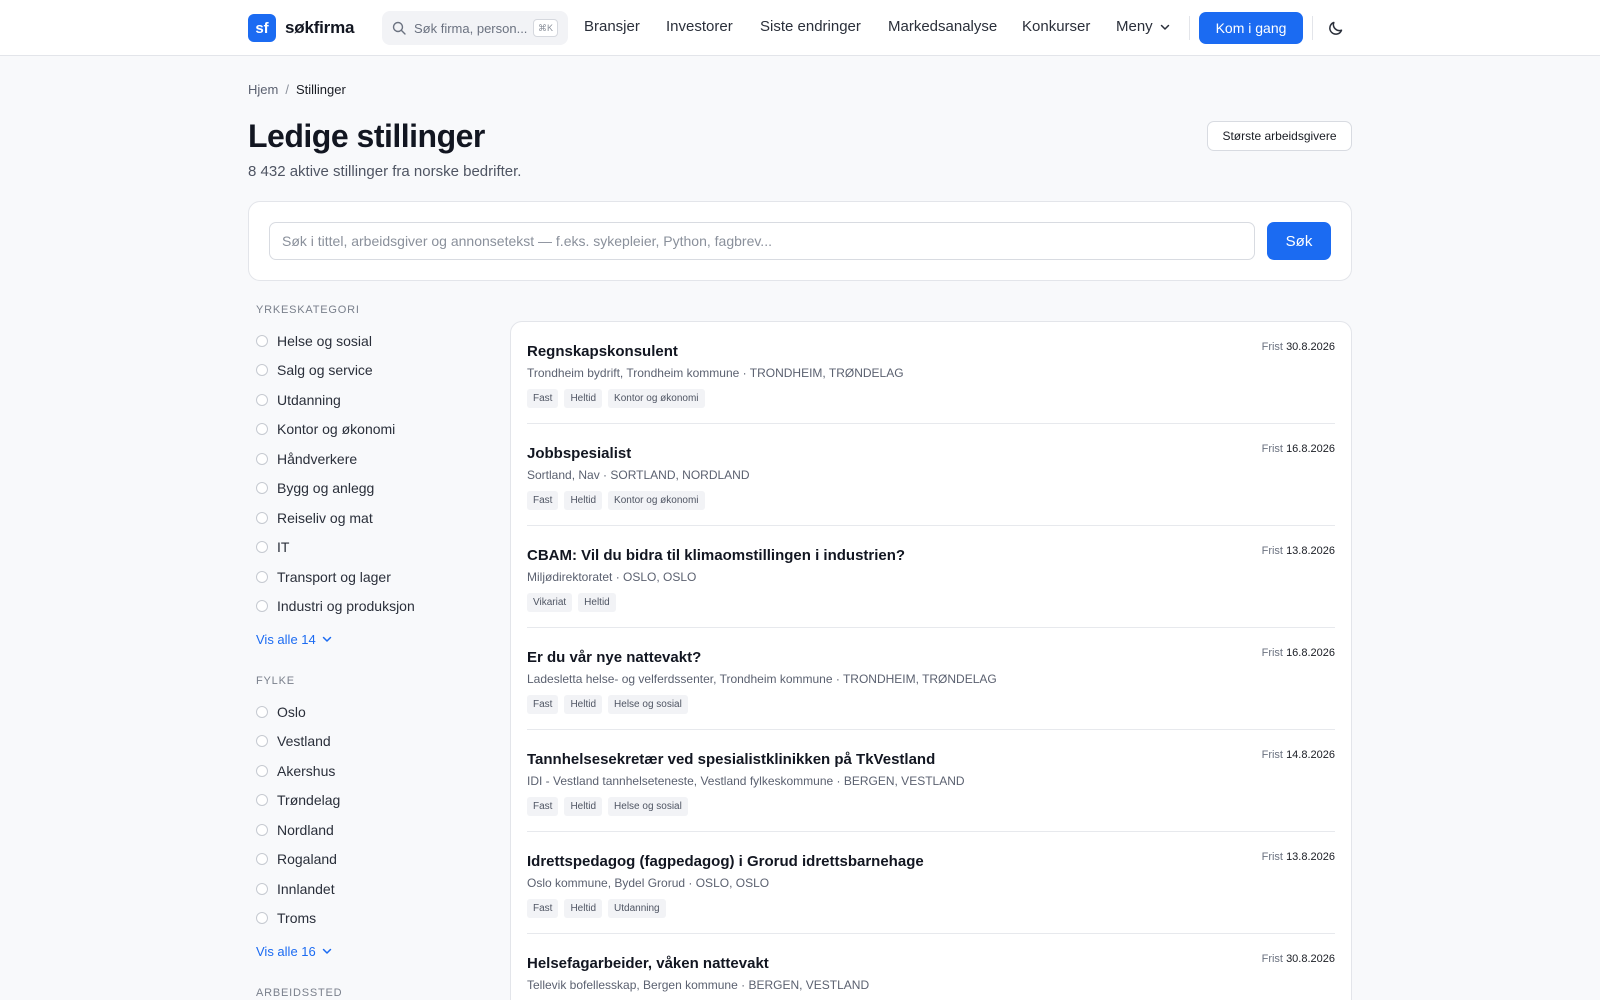  What do you see at coordinates (371, 607) in the screenshot?
I see `filter-option: Industri og produksjon` at bounding box center [371, 607].